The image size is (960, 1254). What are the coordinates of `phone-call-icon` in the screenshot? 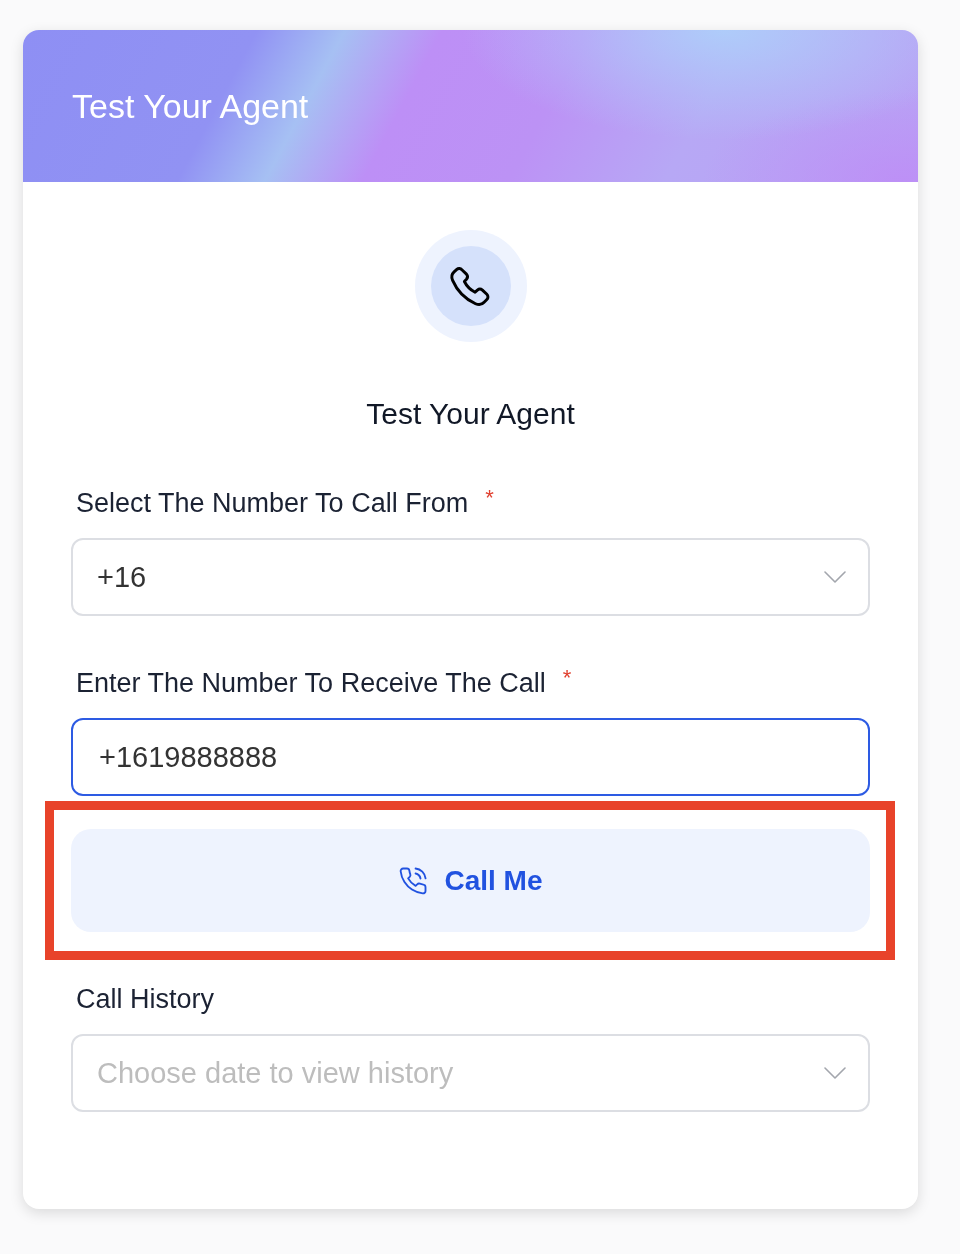 It's located at (413, 880).